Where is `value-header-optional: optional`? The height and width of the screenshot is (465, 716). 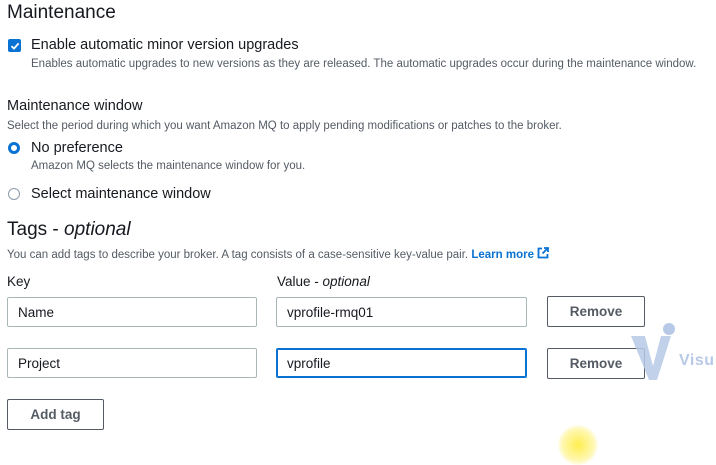 value-header-optional: optional is located at coordinates (346, 281).